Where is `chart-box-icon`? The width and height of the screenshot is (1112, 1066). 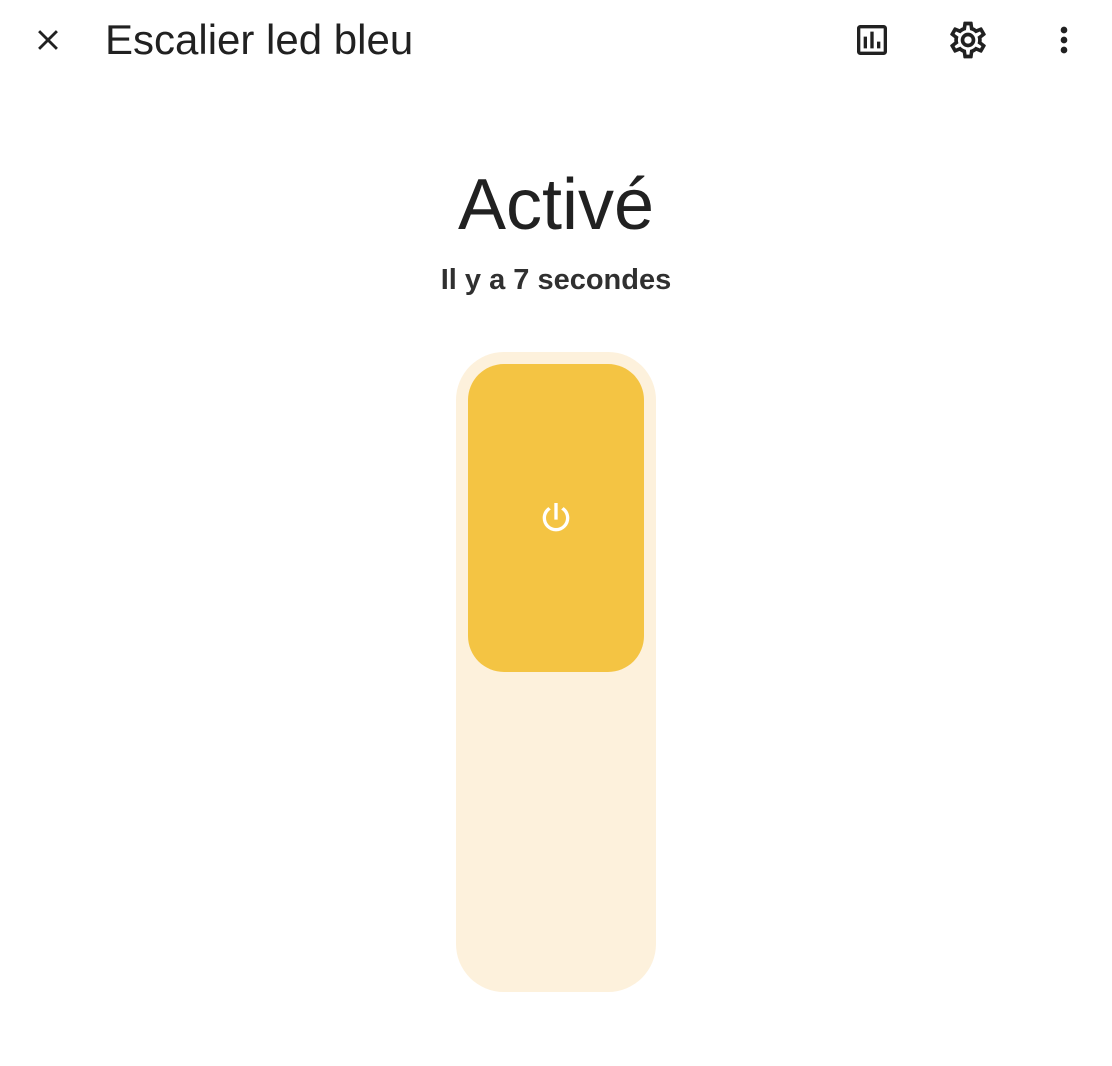 chart-box-icon is located at coordinates (872, 40).